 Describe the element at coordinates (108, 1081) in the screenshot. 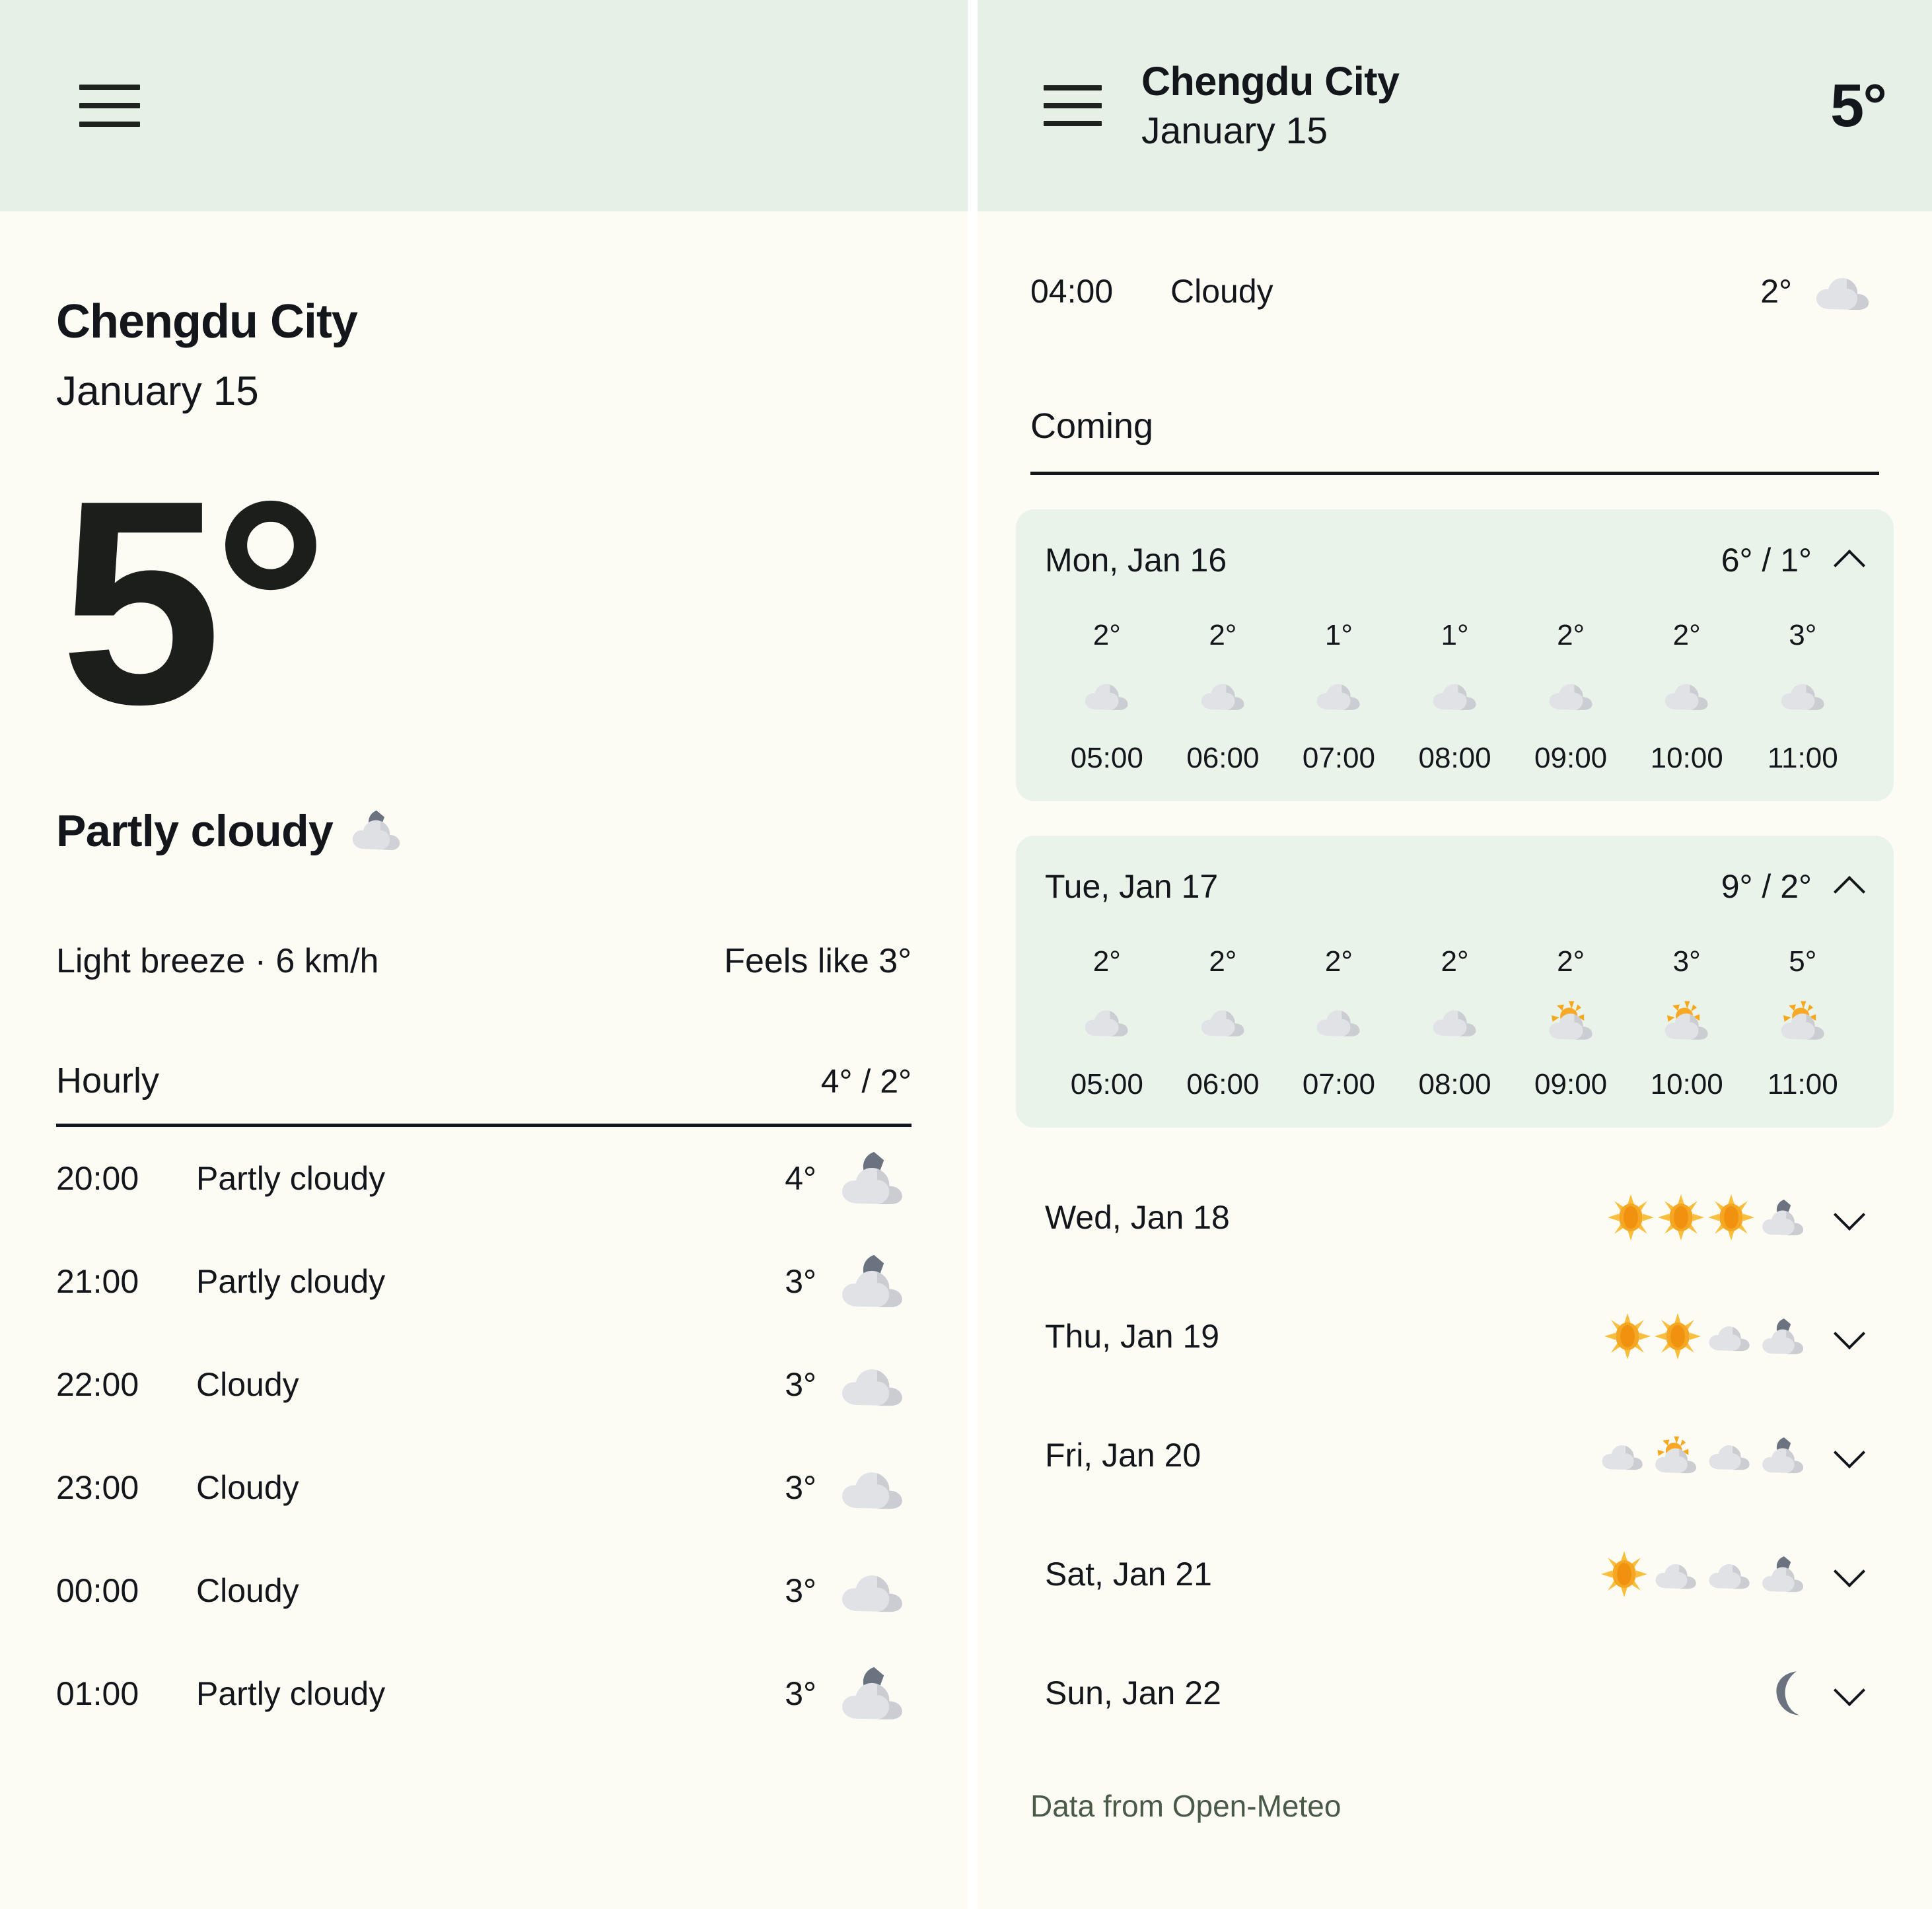

I see `hourly-title: Hourly` at that location.